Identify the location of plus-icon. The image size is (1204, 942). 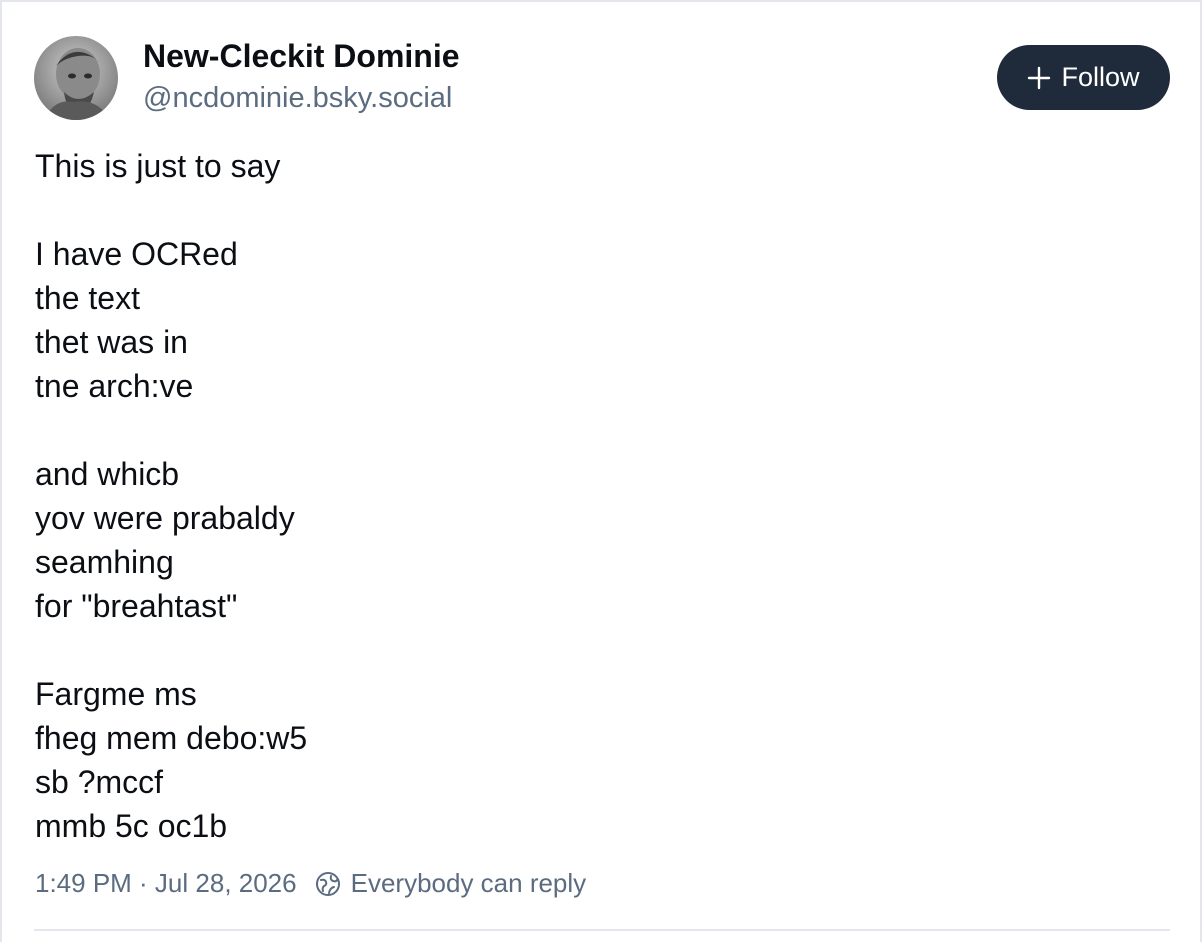
(1039, 78).